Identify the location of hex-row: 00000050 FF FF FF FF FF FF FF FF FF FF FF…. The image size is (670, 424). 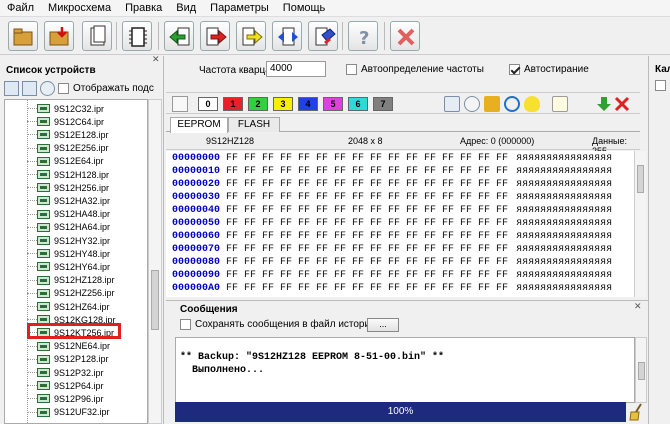
(392, 224).